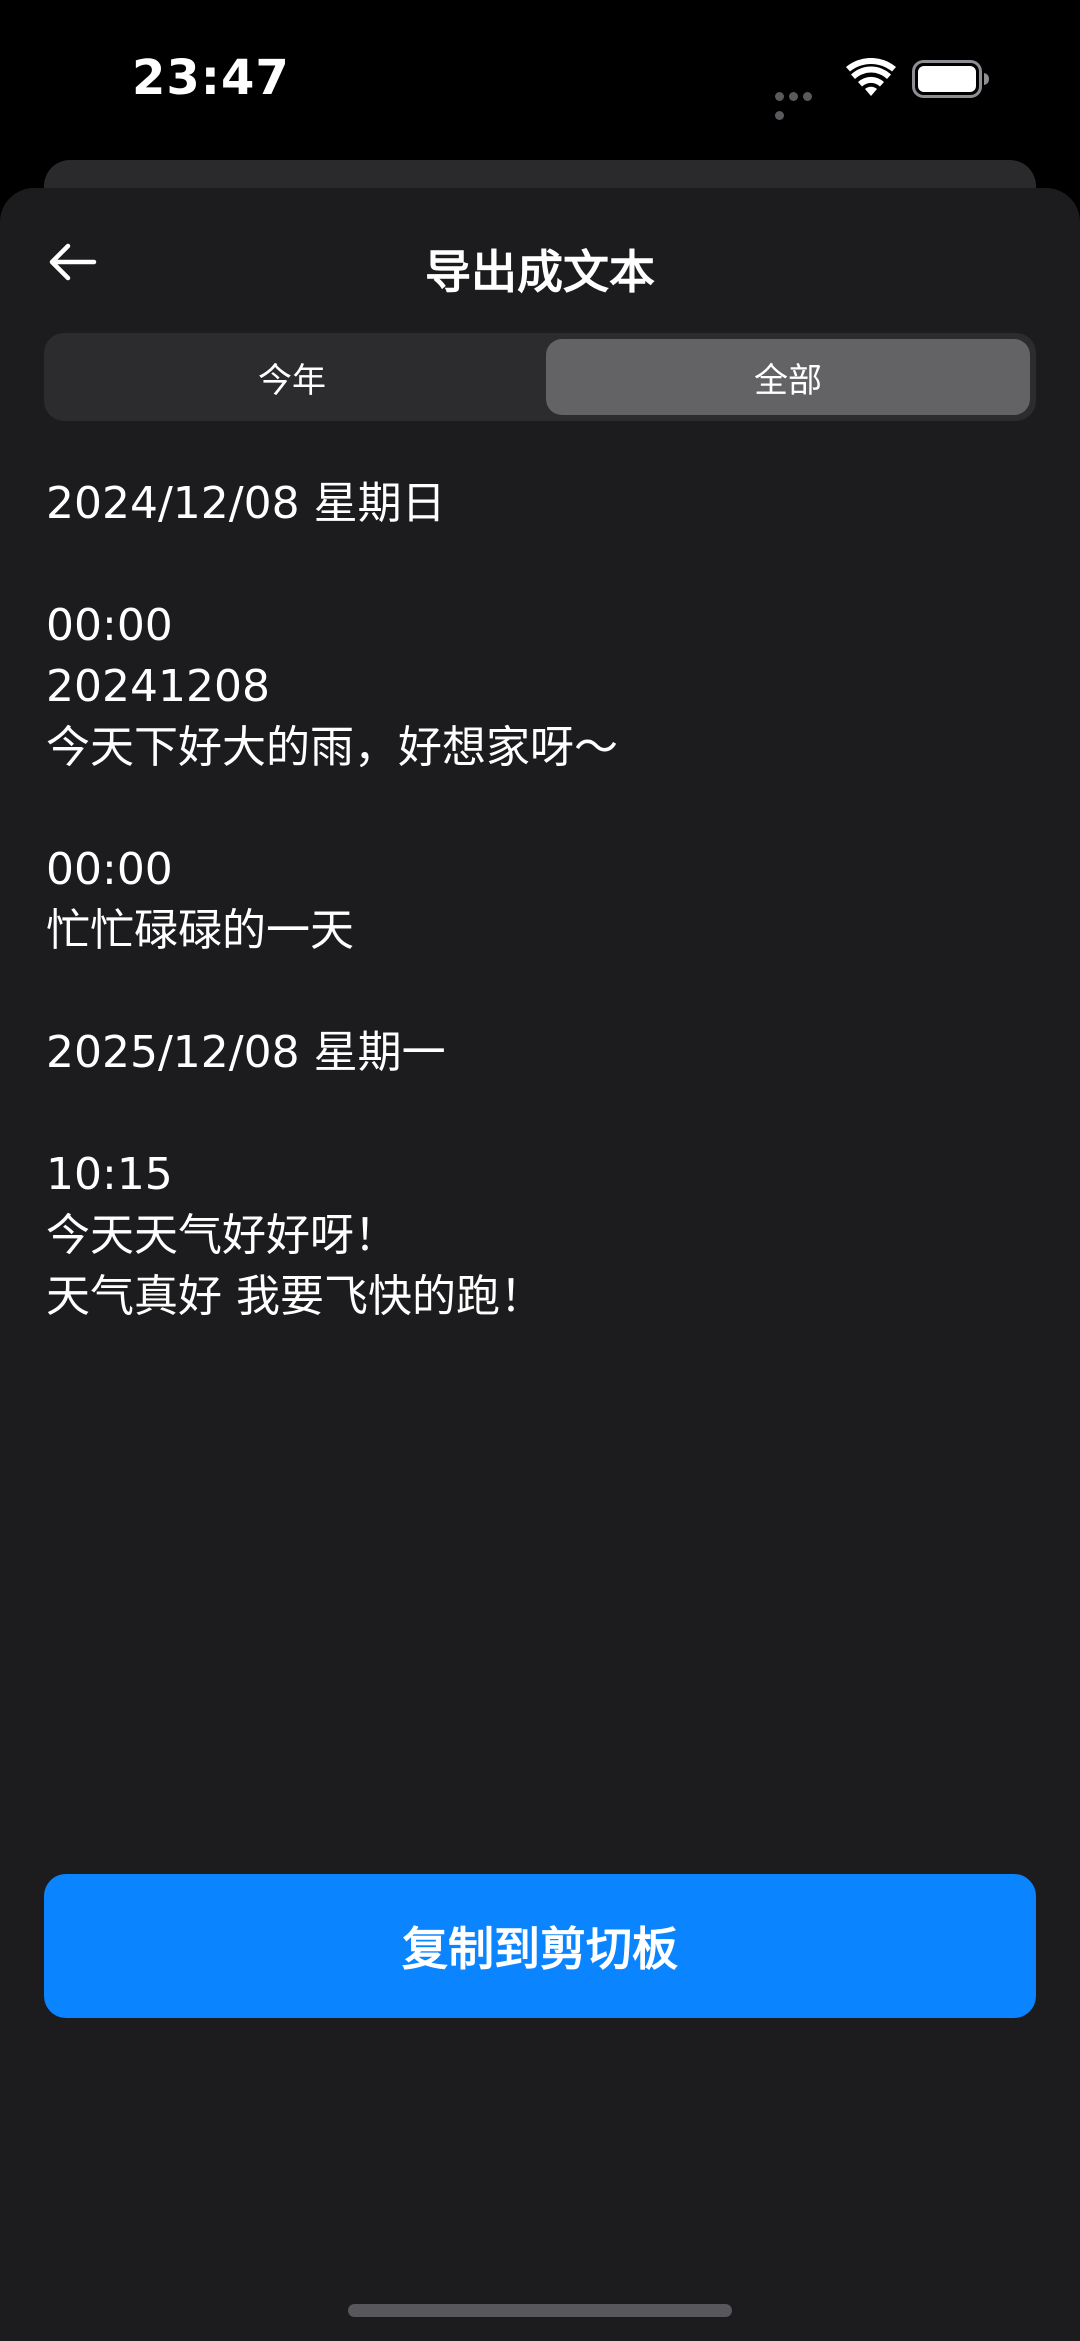  I want to click on status-time: 23:47, so click(211, 78).